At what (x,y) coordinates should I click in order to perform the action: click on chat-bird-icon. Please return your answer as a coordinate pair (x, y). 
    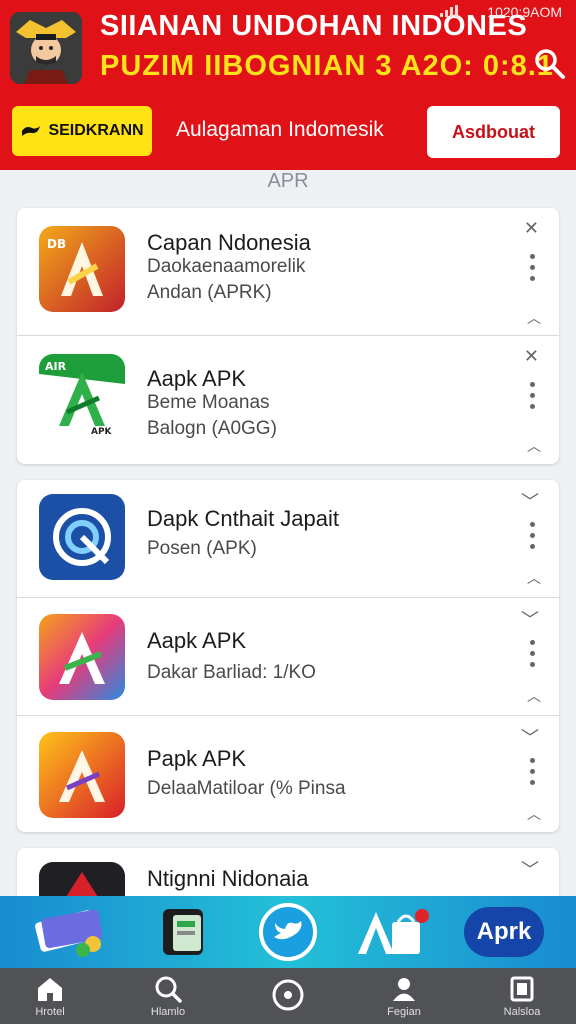
    Looking at the image, I should click on (288, 932).